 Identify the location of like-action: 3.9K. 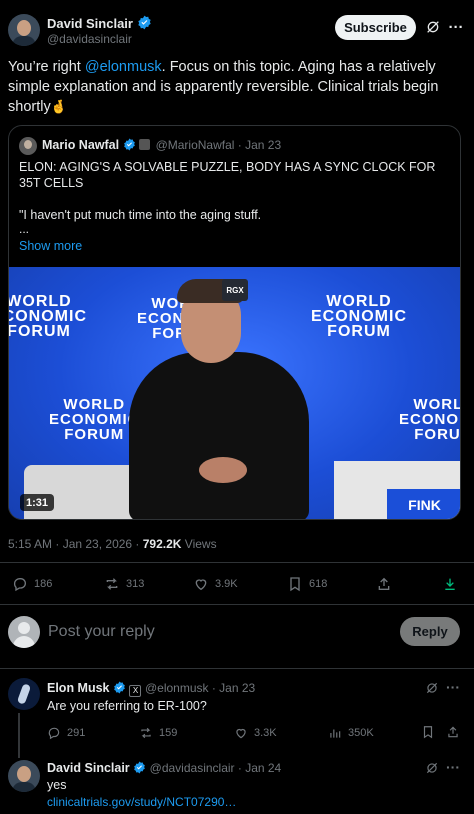
(215, 584).